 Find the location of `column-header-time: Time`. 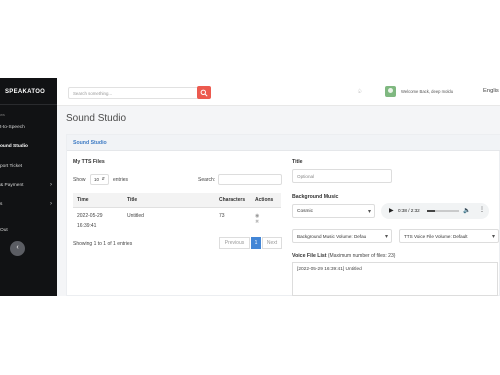

column-header-time: Time is located at coordinates (98, 200).